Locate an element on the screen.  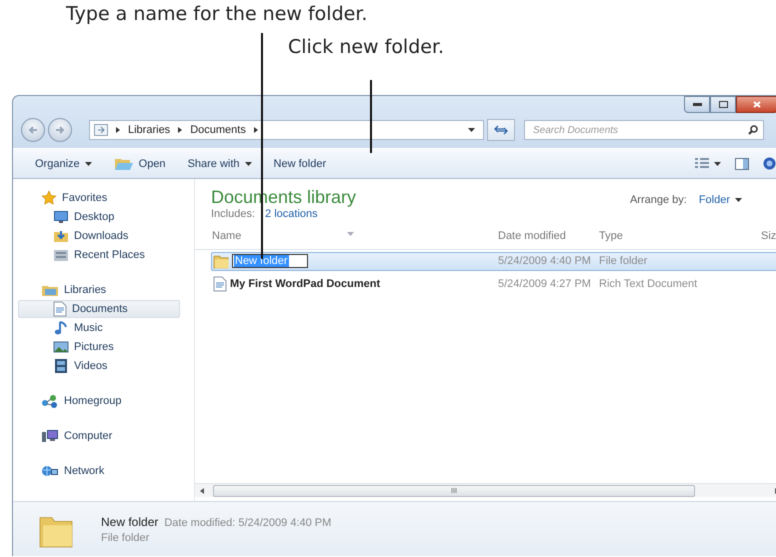
nav-item: Downloads is located at coordinates (74, 236).